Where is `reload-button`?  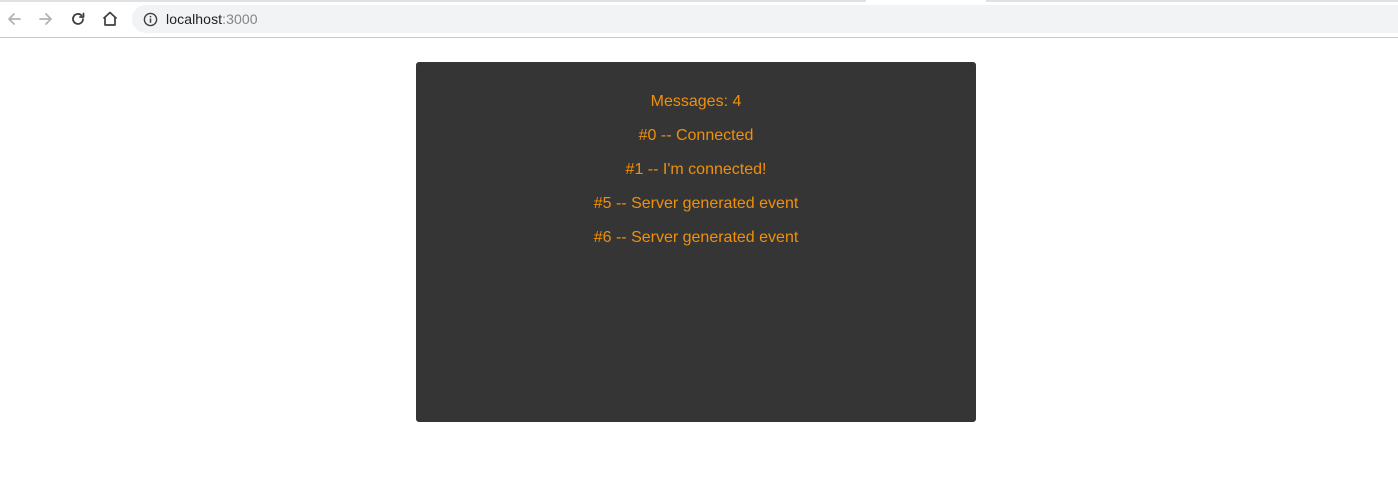 reload-button is located at coordinates (78, 19).